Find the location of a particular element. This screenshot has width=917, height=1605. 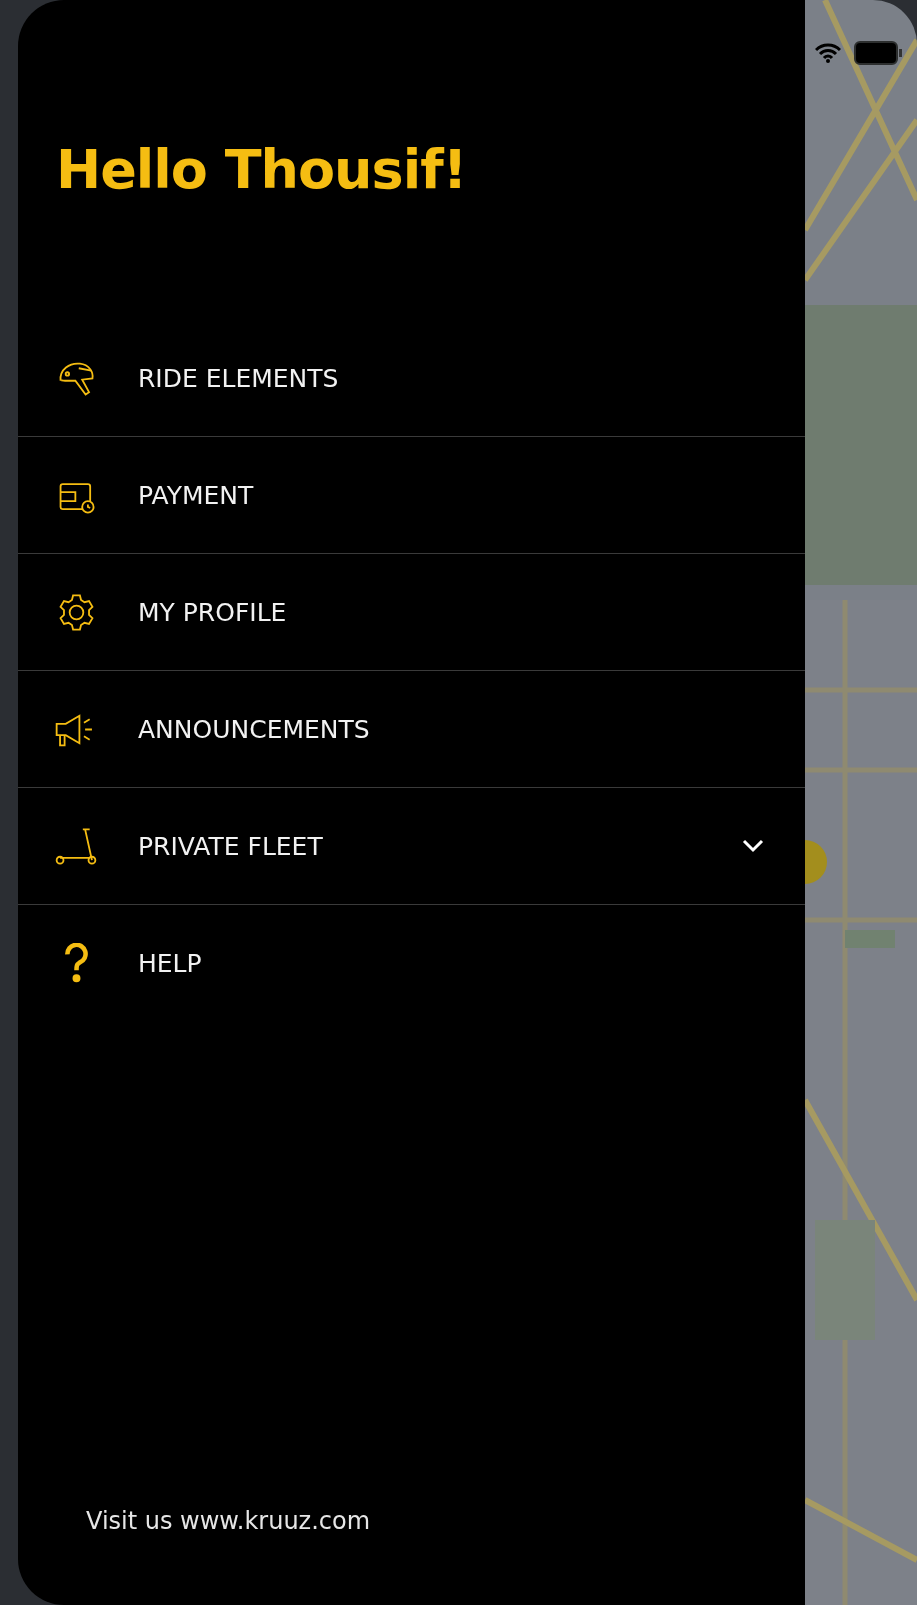

chevron-down-icon is located at coordinates (753, 846).